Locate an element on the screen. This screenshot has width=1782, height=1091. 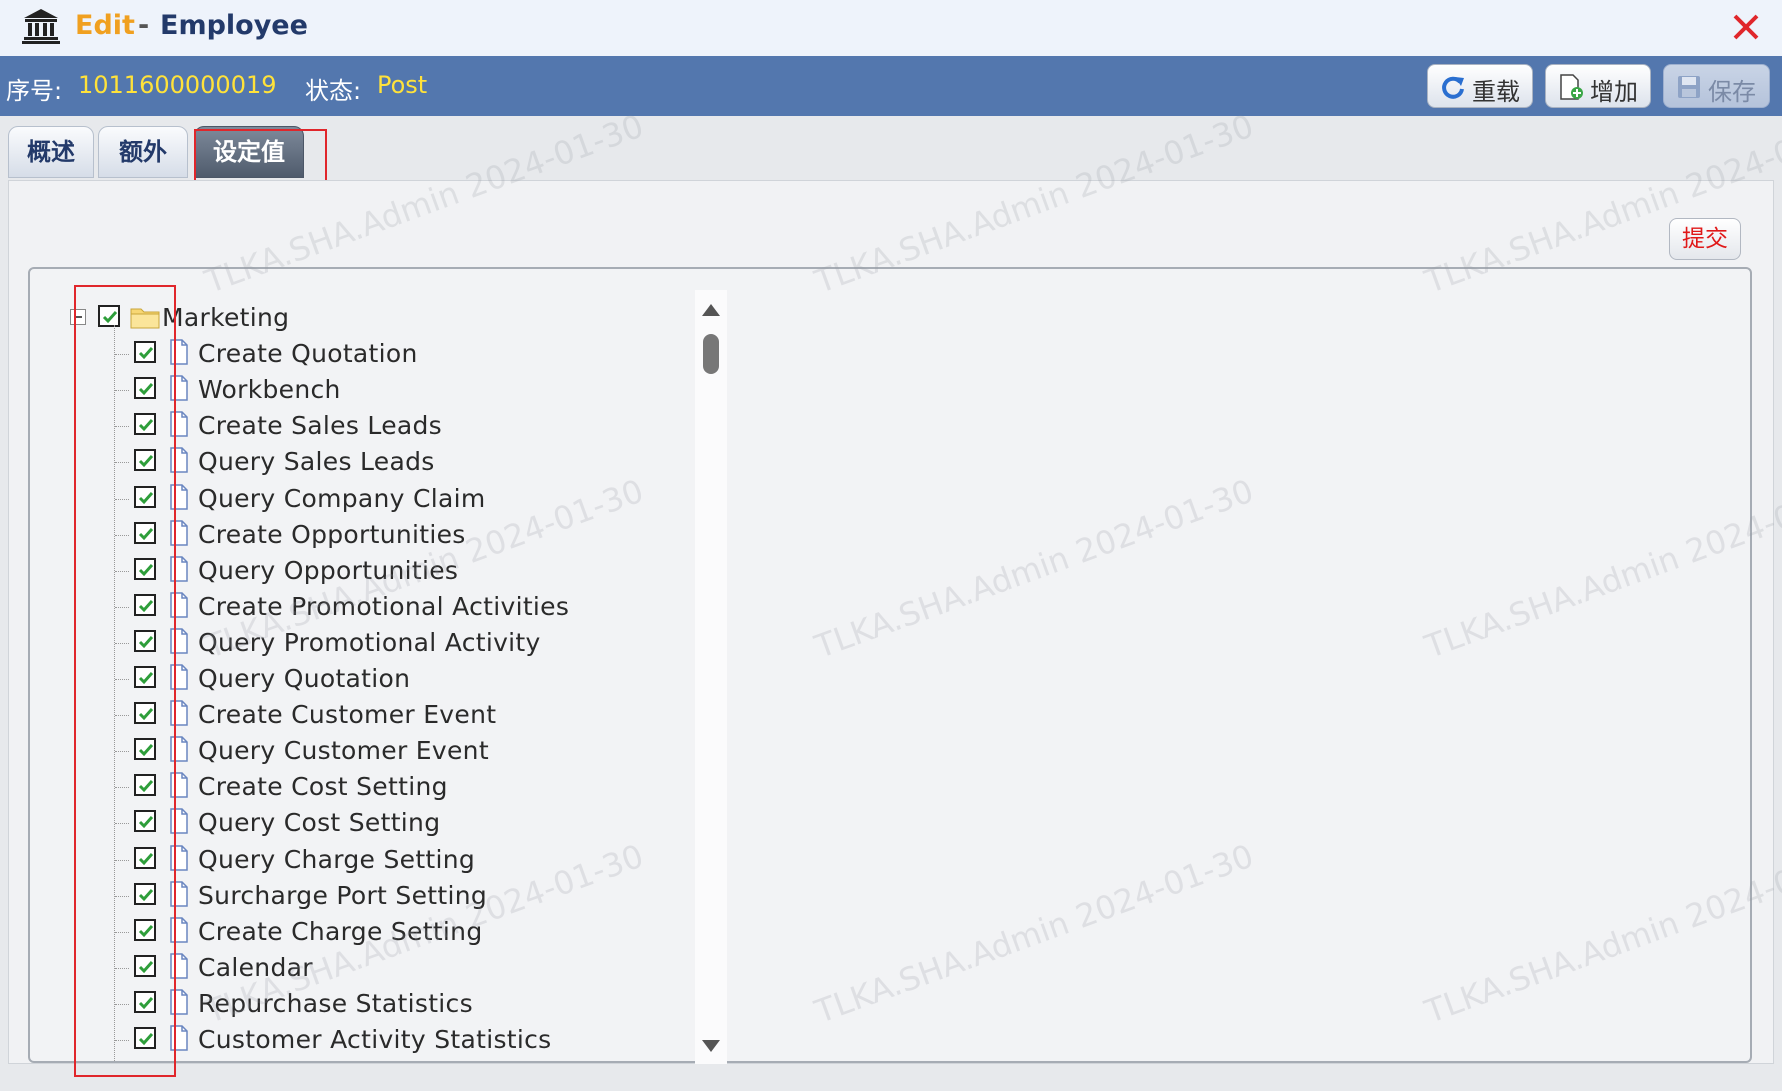
tree-item-row: Create Promotional Activities is located at coordinates (366, 608).